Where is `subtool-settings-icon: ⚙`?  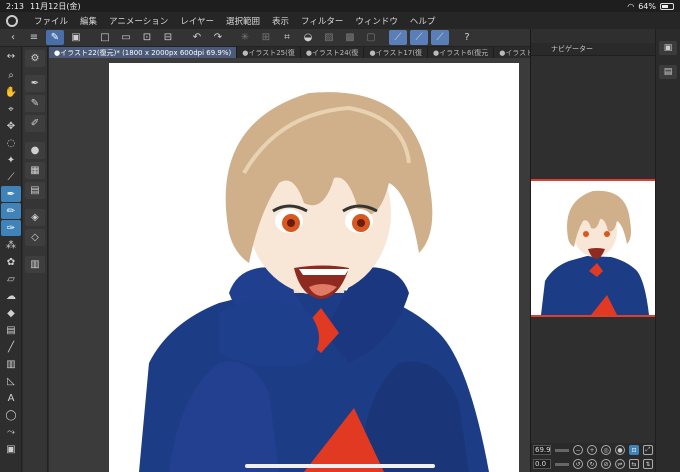 subtool-settings-icon: ⚙ is located at coordinates (35, 58).